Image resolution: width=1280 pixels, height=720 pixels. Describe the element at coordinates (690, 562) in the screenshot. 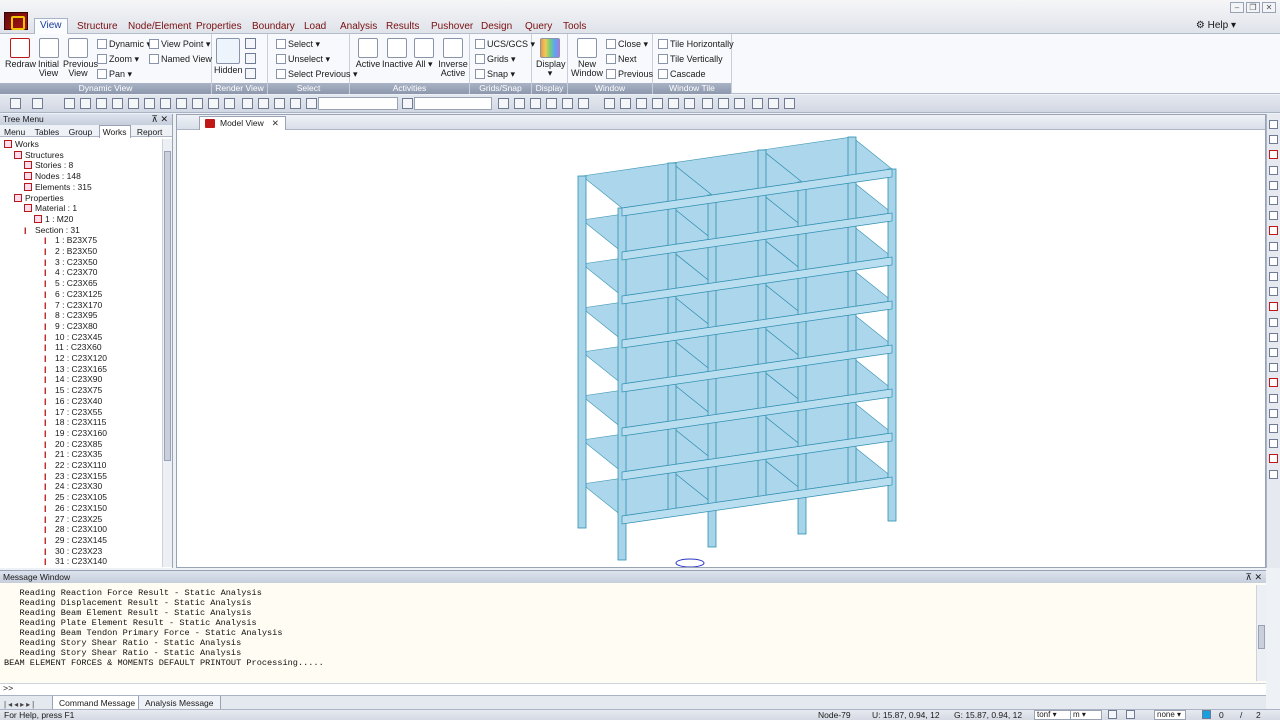

I see `global-axis-icon` at that location.